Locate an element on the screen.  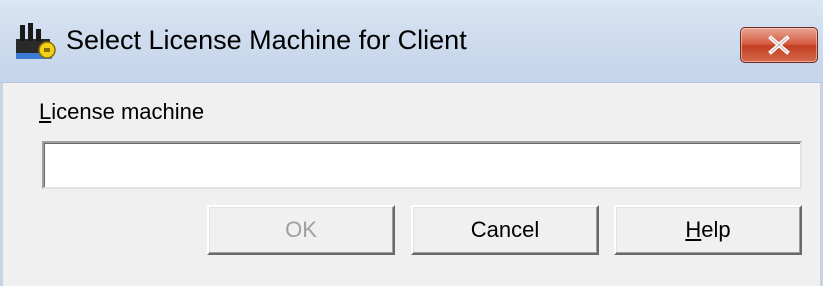
license-server-icon is located at coordinates (36, 41).